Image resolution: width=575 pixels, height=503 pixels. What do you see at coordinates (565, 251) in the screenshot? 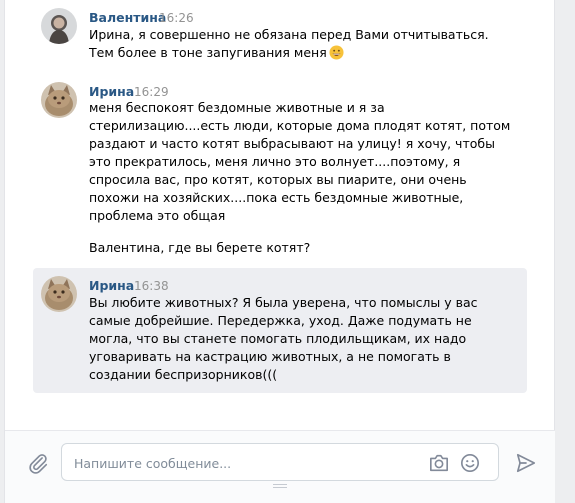
I see `scrollbar` at bounding box center [565, 251].